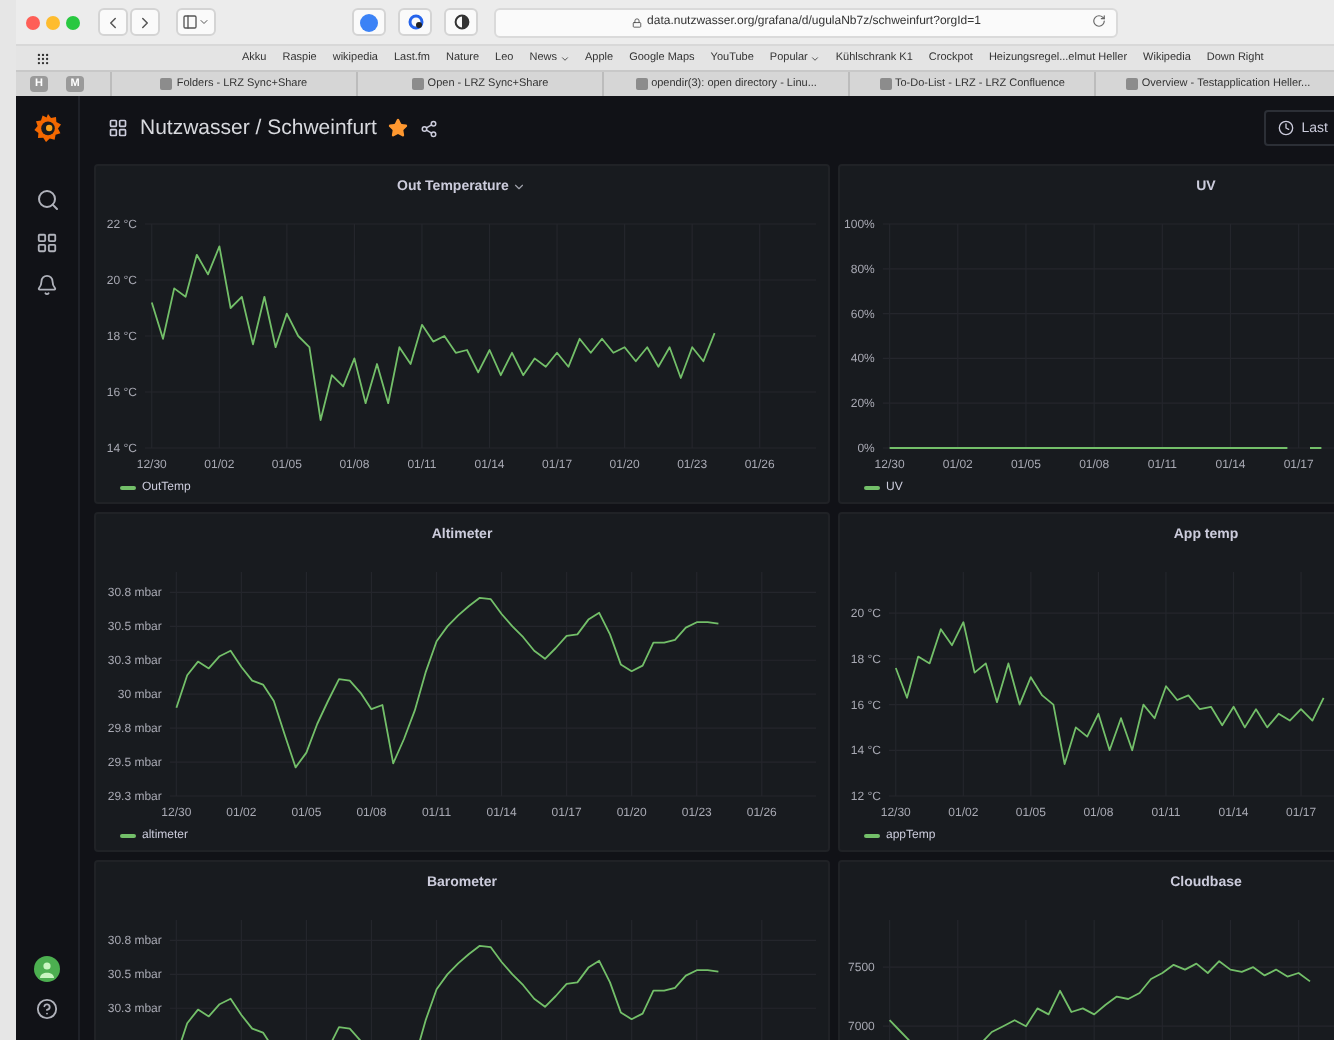 Image resolution: width=1334 pixels, height=1040 pixels. I want to click on forward-button, so click(145, 22).